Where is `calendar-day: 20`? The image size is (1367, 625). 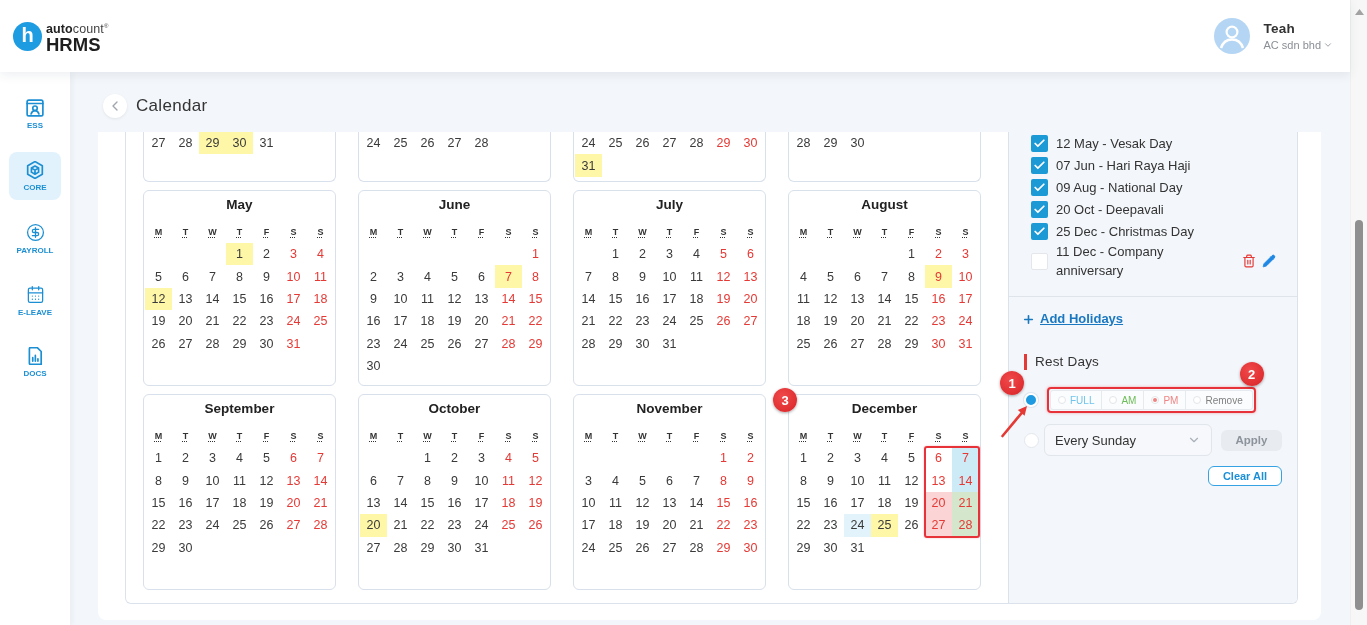
calendar-day: 20 is located at coordinates (481, 321).